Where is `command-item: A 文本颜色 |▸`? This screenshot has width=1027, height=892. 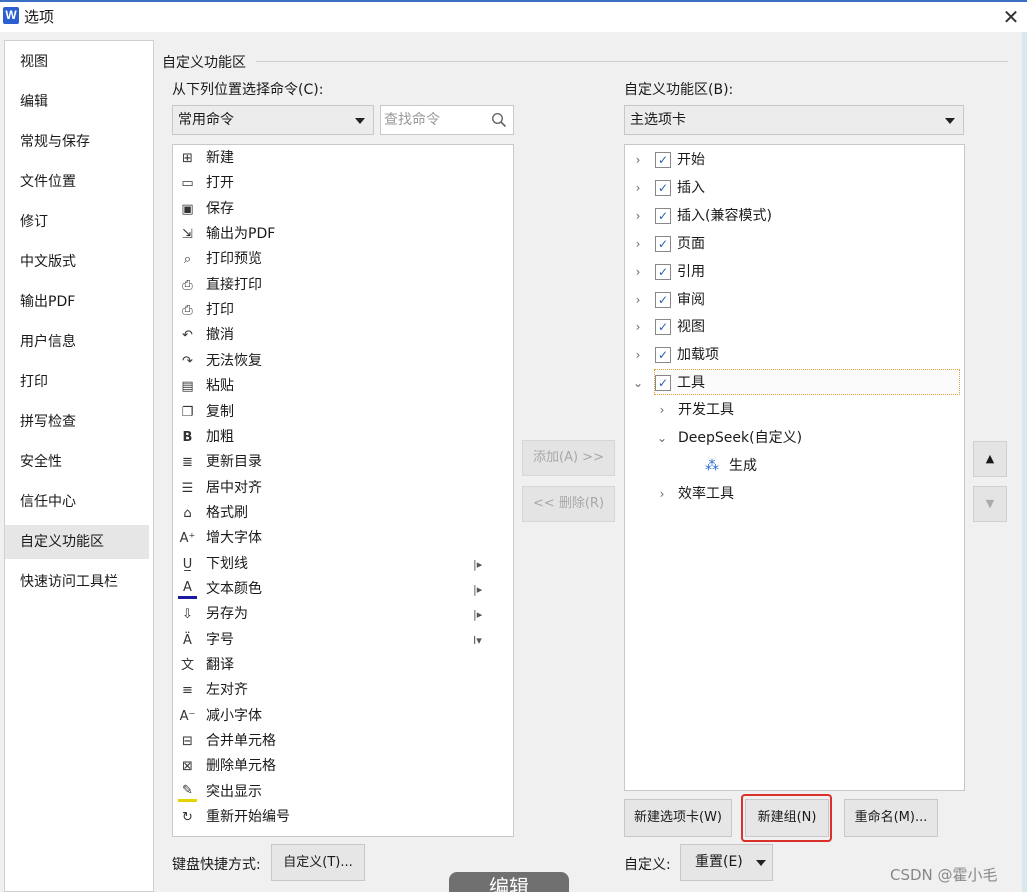
command-item: A 文本颜色 |▸ is located at coordinates (333, 589).